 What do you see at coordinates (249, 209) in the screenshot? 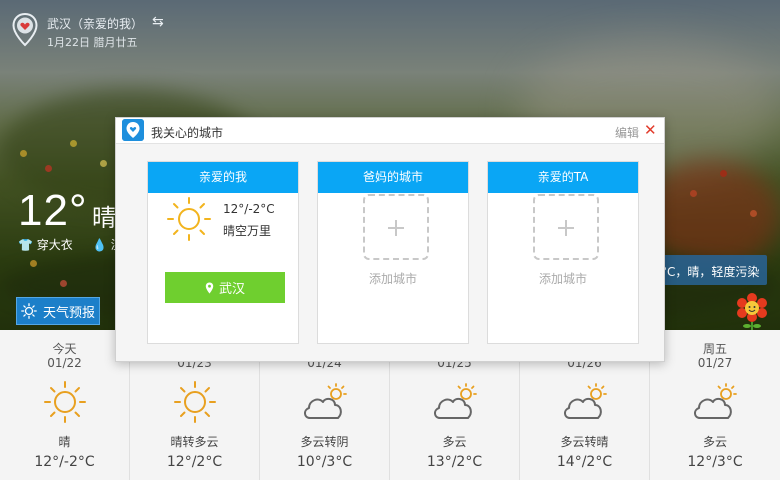
I see `card-temperature: 12°/-2°C` at bounding box center [249, 209].